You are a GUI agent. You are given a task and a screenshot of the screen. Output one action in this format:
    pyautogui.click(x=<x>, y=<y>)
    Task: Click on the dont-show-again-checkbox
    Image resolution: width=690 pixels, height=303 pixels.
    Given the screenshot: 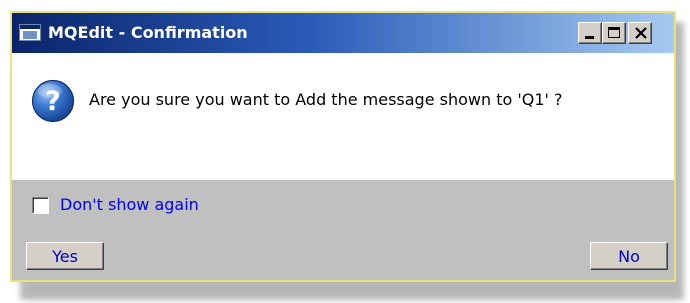 What is the action you would take?
    pyautogui.click(x=40, y=205)
    